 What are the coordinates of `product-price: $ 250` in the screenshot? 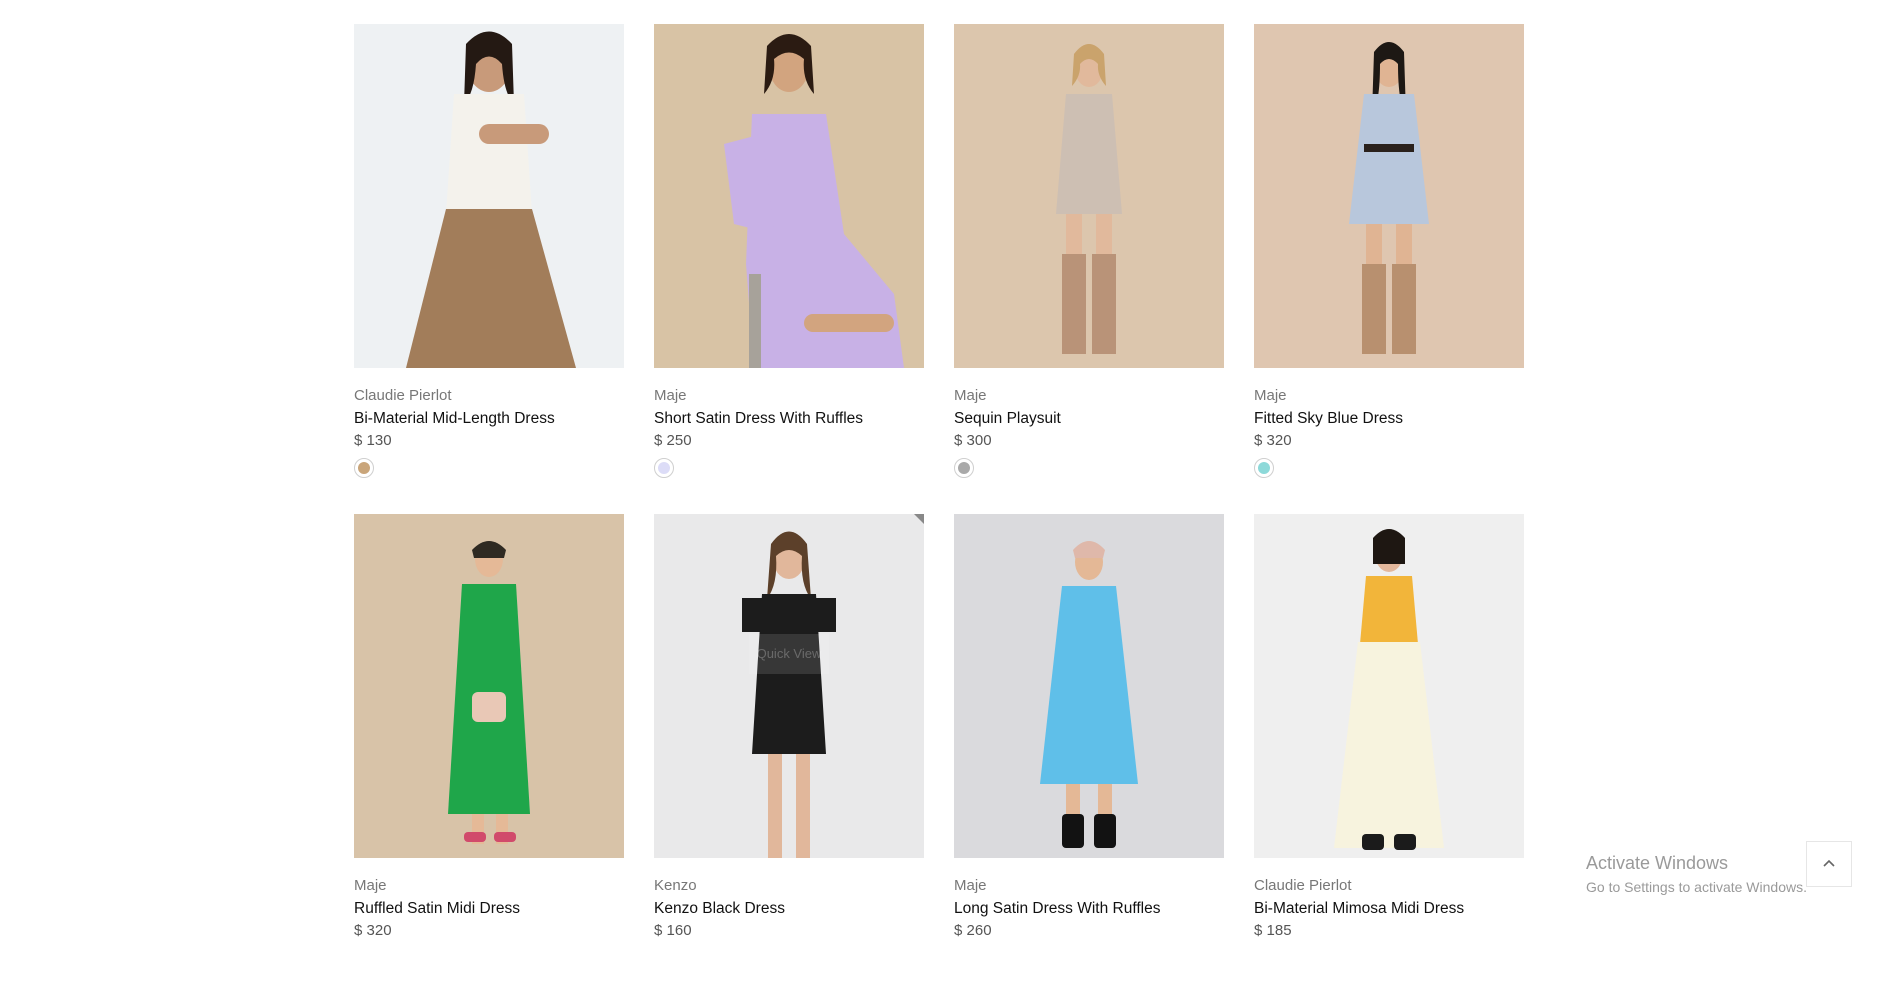 It's located at (673, 440).